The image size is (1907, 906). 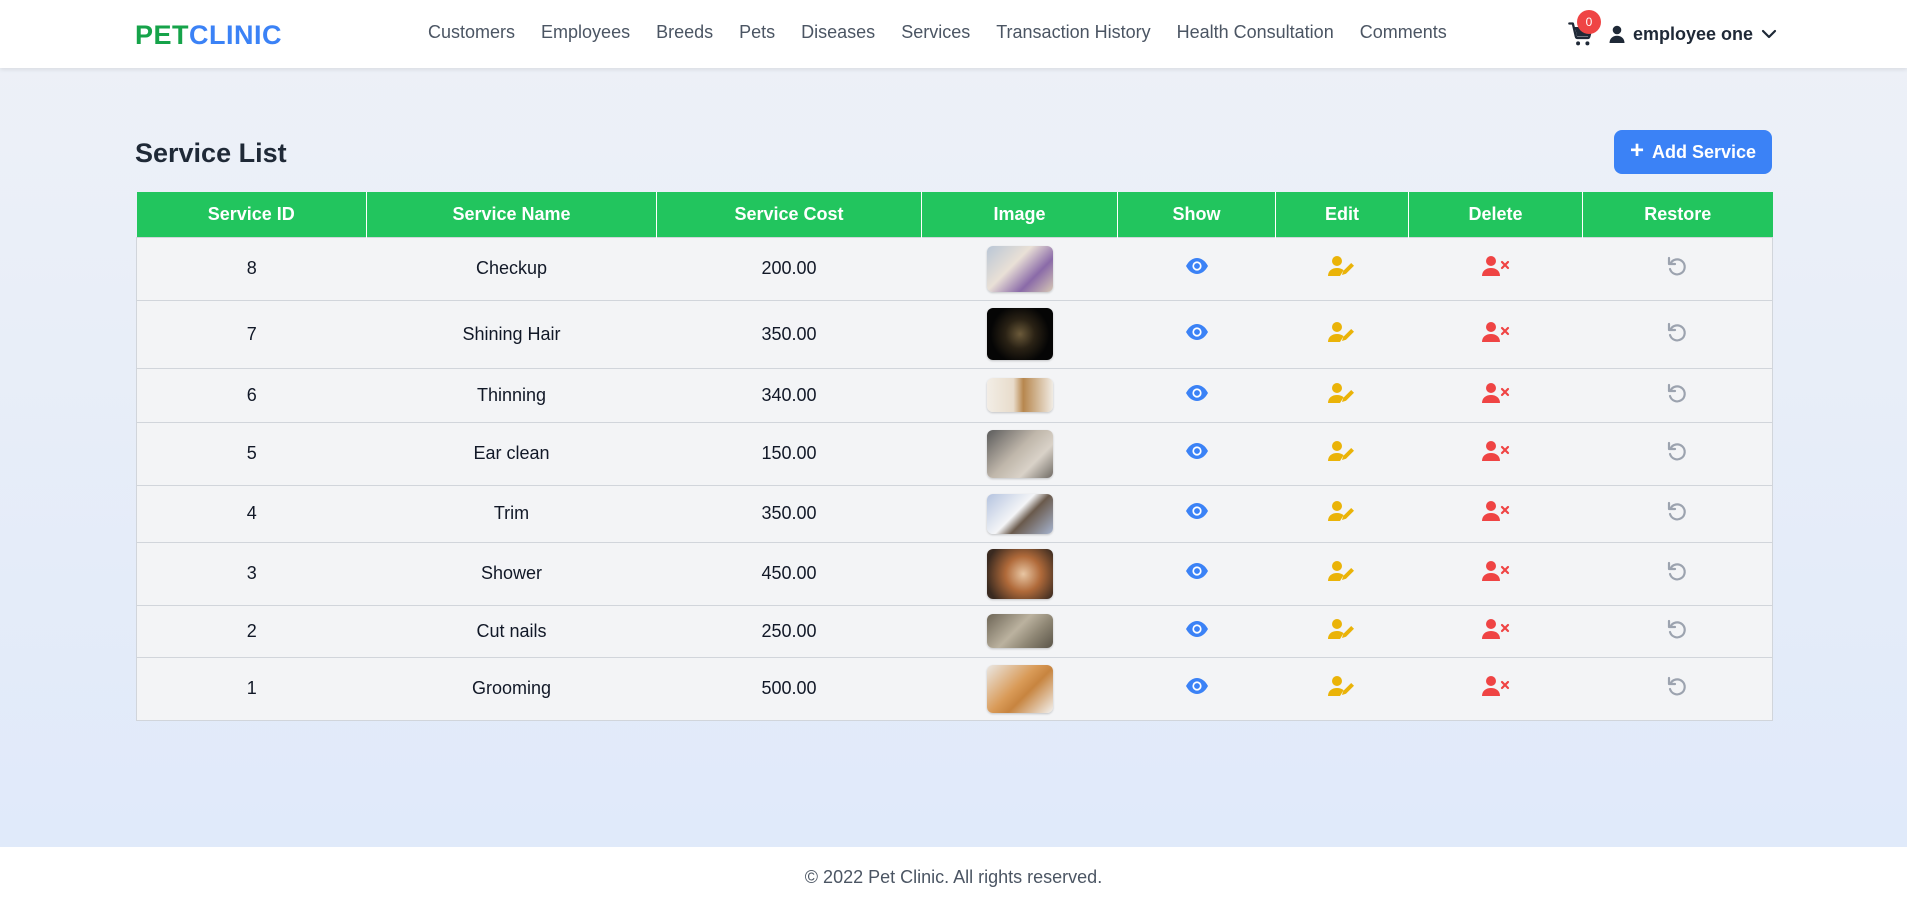 I want to click on header-service-name: Service Name, so click(x=511, y=214).